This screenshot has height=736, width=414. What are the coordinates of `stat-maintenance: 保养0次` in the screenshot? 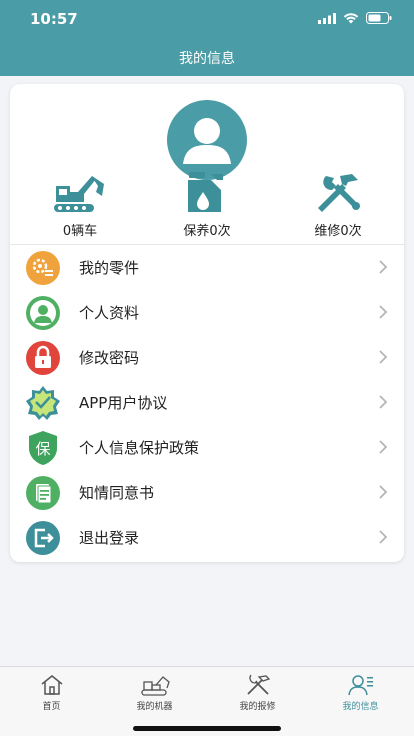 It's located at (207, 205).